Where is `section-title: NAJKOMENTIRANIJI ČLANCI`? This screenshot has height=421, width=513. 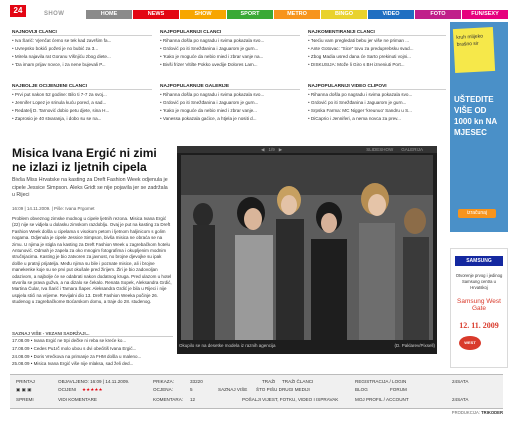 section-title: NAJKOMENTIRANIJI ČLANCI is located at coordinates (377, 33).